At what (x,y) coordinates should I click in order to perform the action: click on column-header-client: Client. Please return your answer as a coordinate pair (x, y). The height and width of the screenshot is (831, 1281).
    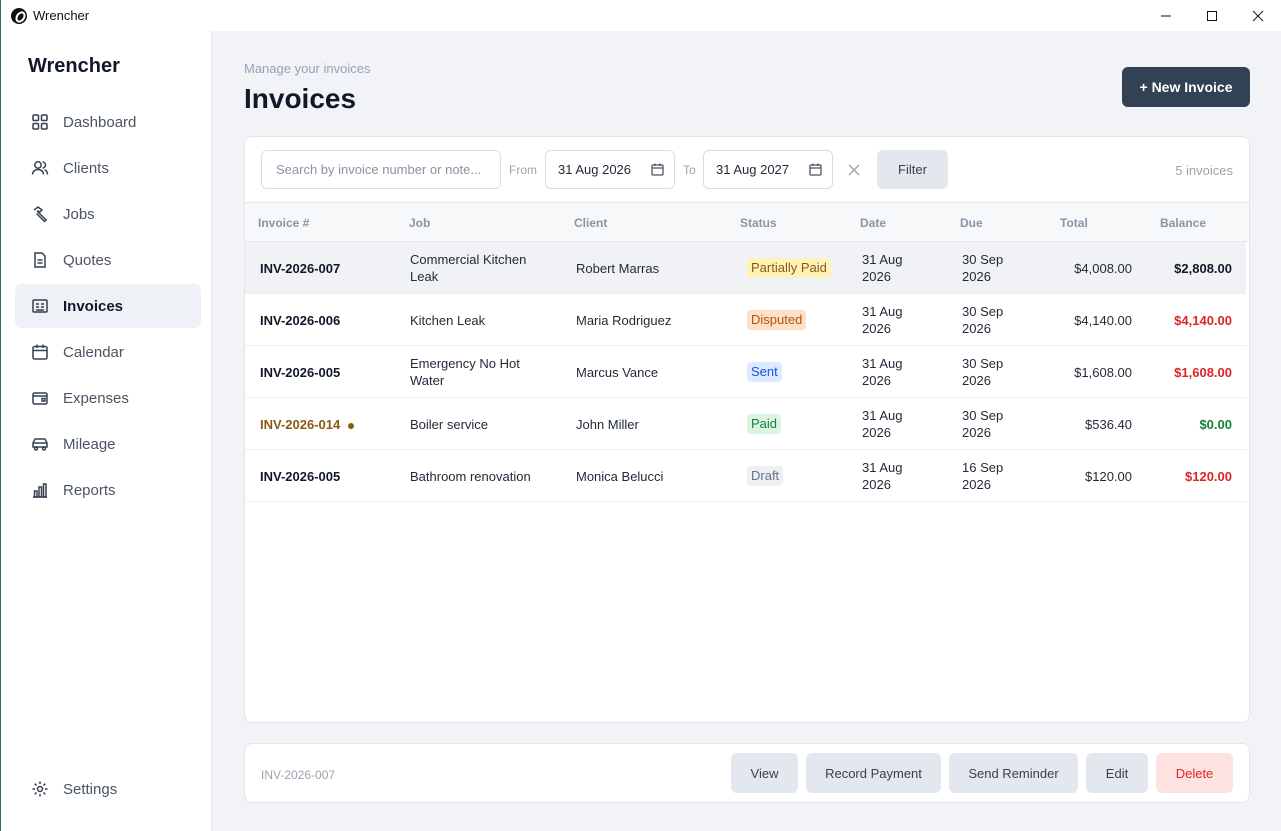
    Looking at the image, I should click on (590, 223).